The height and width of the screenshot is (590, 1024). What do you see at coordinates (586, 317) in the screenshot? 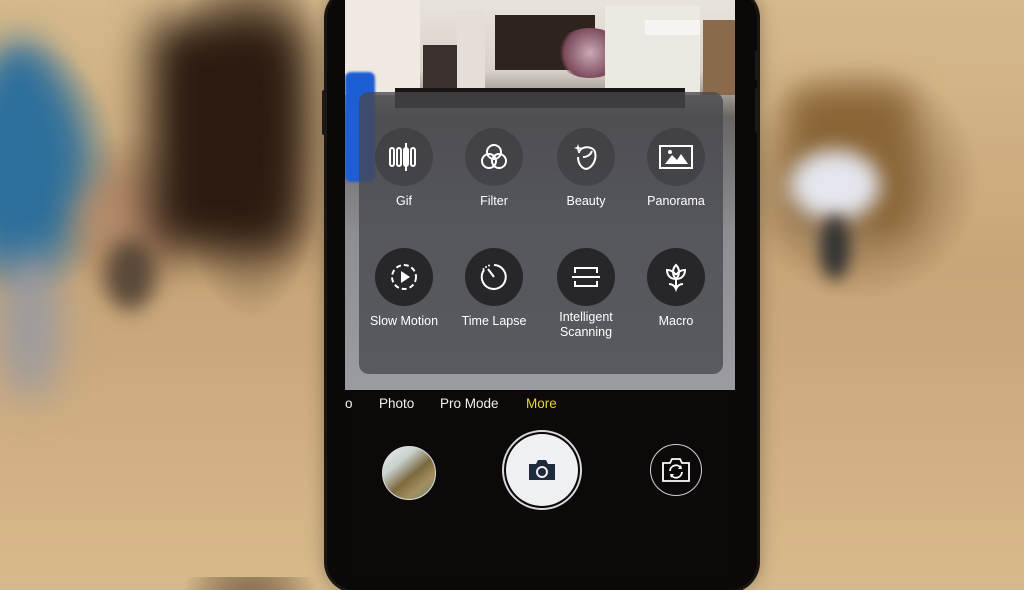
I see `mode-label-line1: Intelligent` at bounding box center [586, 317].